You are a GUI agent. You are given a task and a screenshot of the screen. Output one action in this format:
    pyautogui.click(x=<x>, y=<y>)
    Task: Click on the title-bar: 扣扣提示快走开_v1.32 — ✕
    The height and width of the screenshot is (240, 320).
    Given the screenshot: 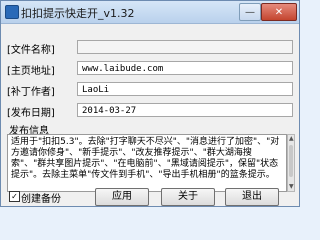 What is the action you would take?
    pyautogui.click(x=150, y=12)
    